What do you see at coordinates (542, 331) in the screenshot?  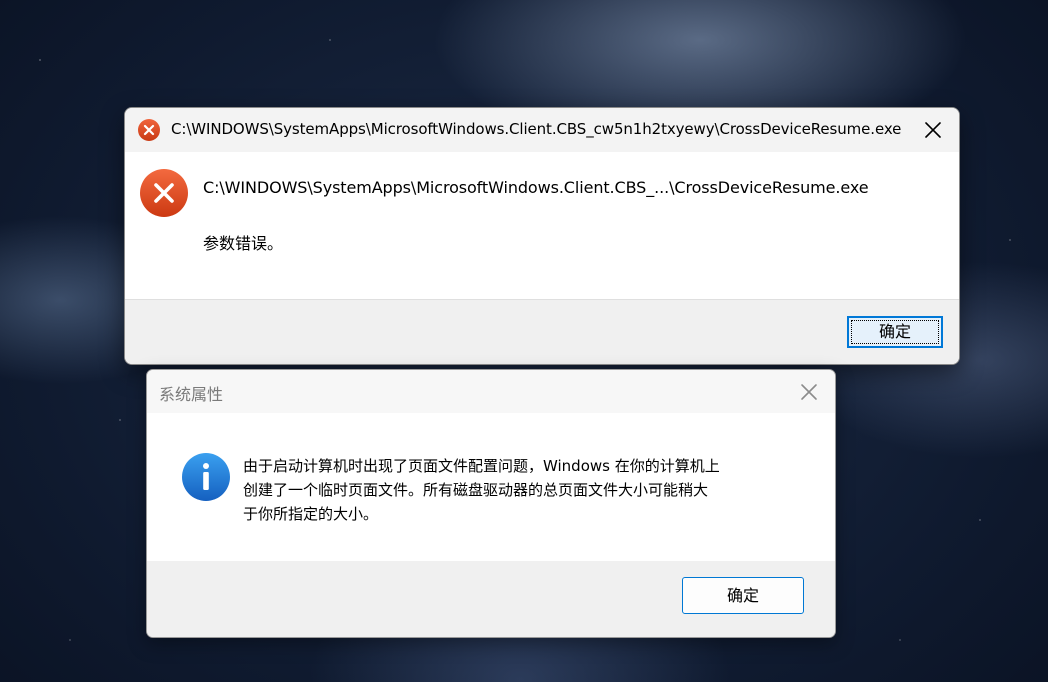 I see `error-dialog-footer: 确定` at bounding box center [542, 331].